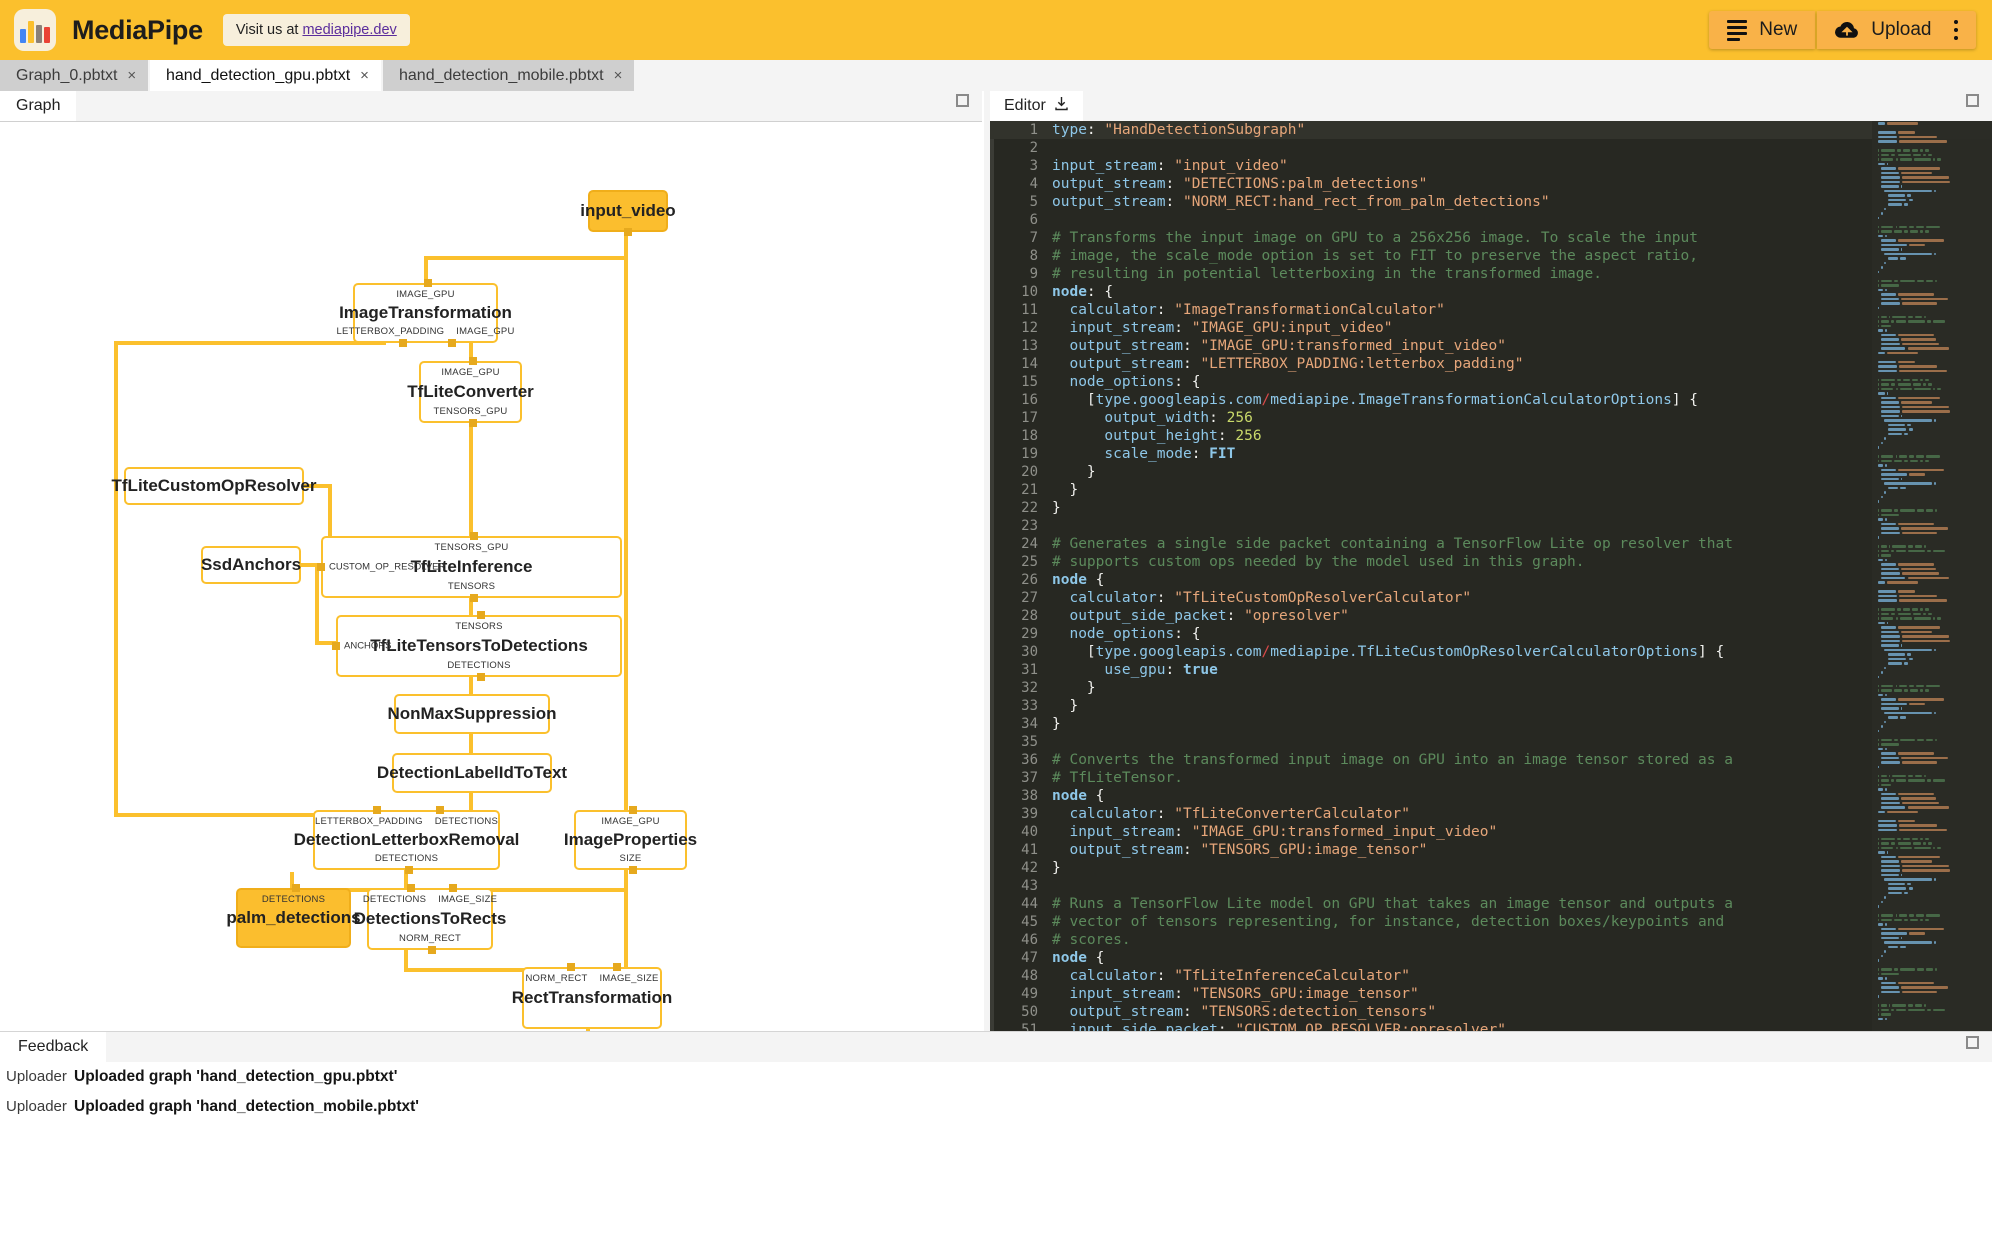 Image resolution: width=1992 pixels, height=1243 pixels. What do you see at coordinates (1061, 106) in the screenshot?
I see `download-icon` at bounding box center [1061, 106].